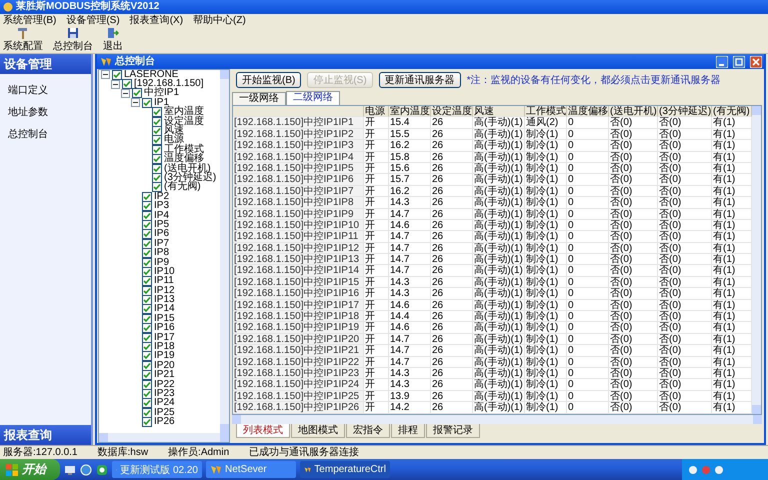 Image resolution: width=768 pixels, height=480 pixels. I want to click on start-button: 开始, so click(30, 469).